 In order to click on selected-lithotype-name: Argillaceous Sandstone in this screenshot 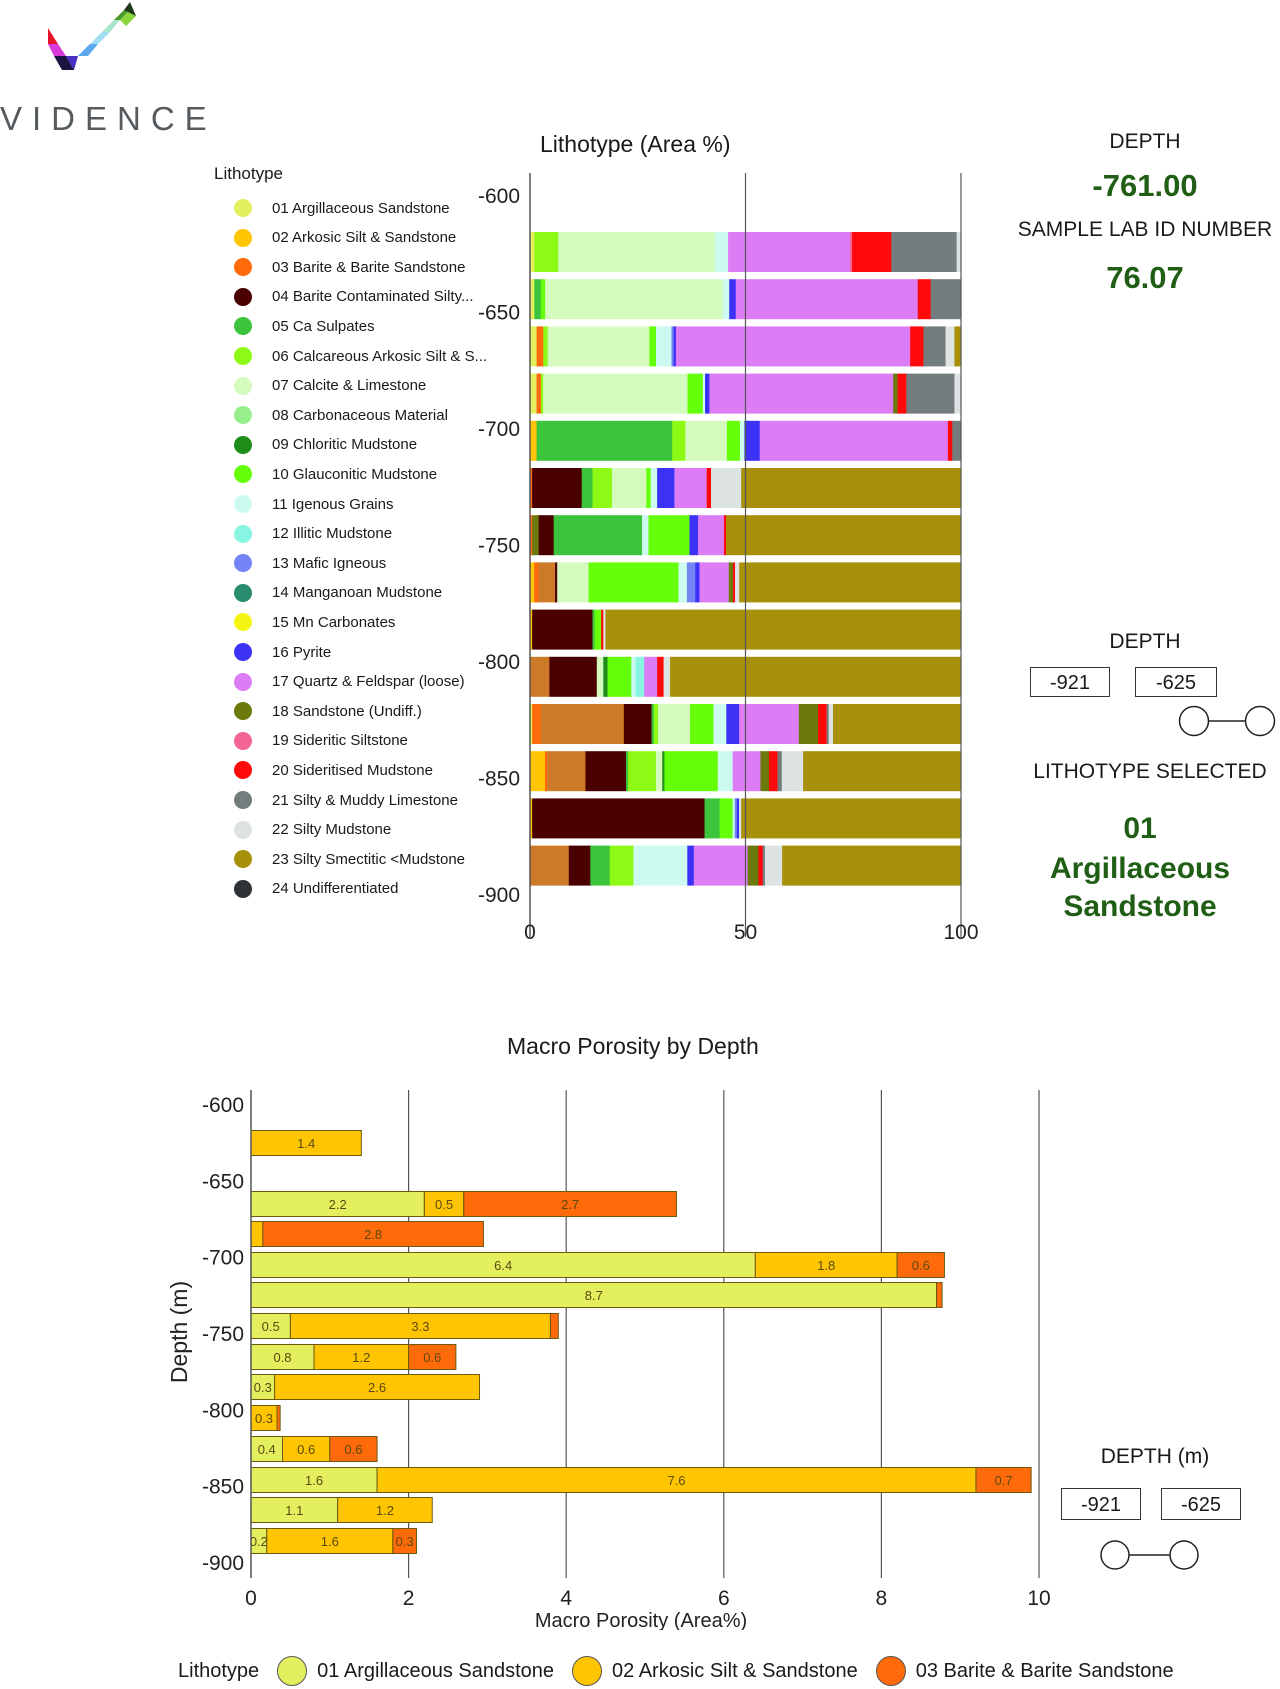, I will do `click(1140, 887)`.